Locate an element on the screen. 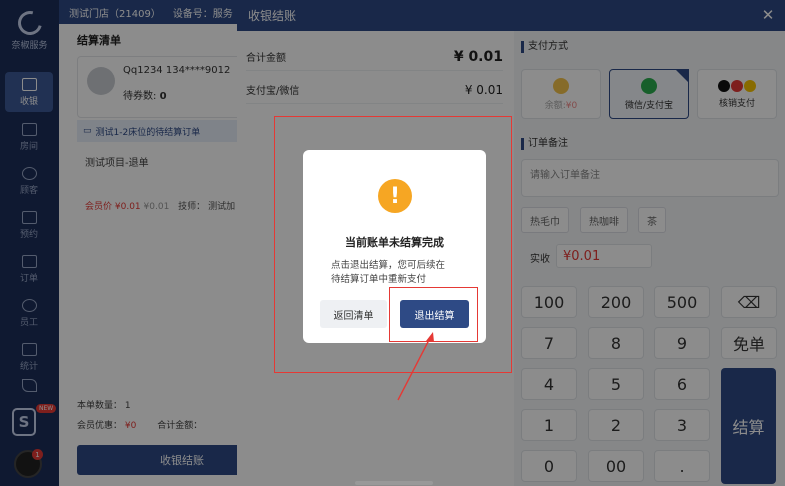 This screenshot has width=785, height=486. dialog-message-line: 点击退出结算，您可后续在 is located at coordinates (388, 265).